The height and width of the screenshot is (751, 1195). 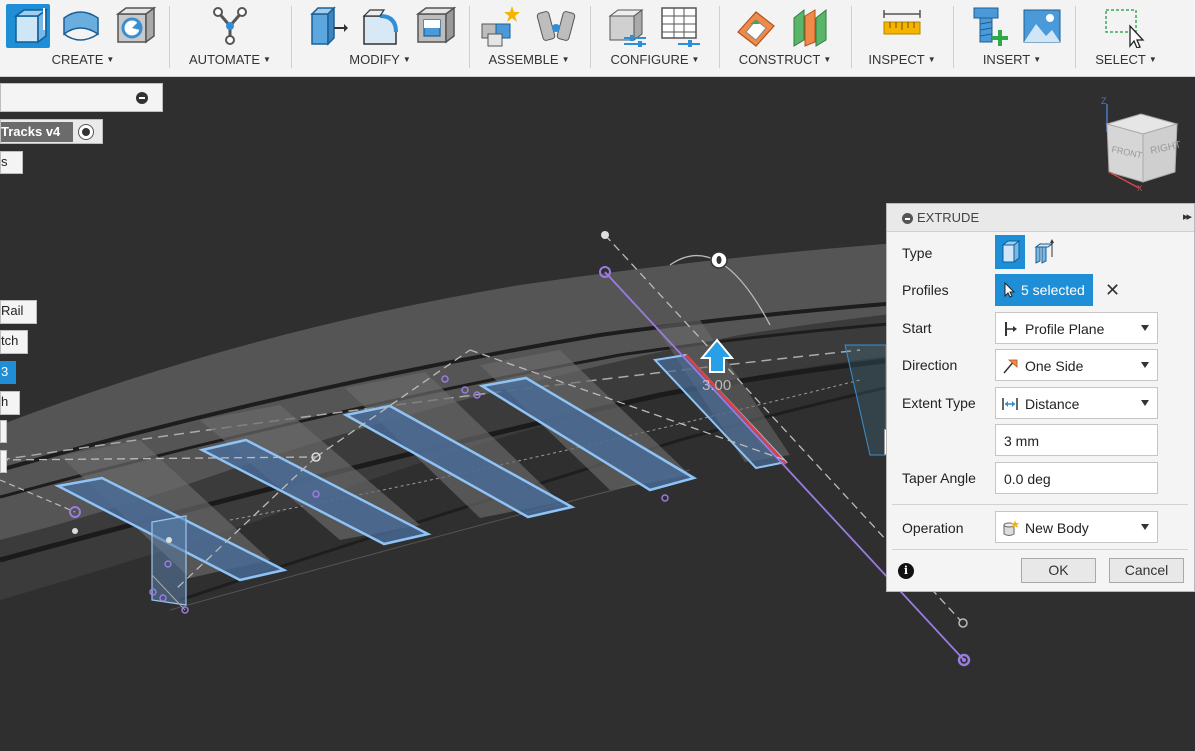 I want to click on automate-group: AUTOMATE ▼, so click(x=230, y=38).